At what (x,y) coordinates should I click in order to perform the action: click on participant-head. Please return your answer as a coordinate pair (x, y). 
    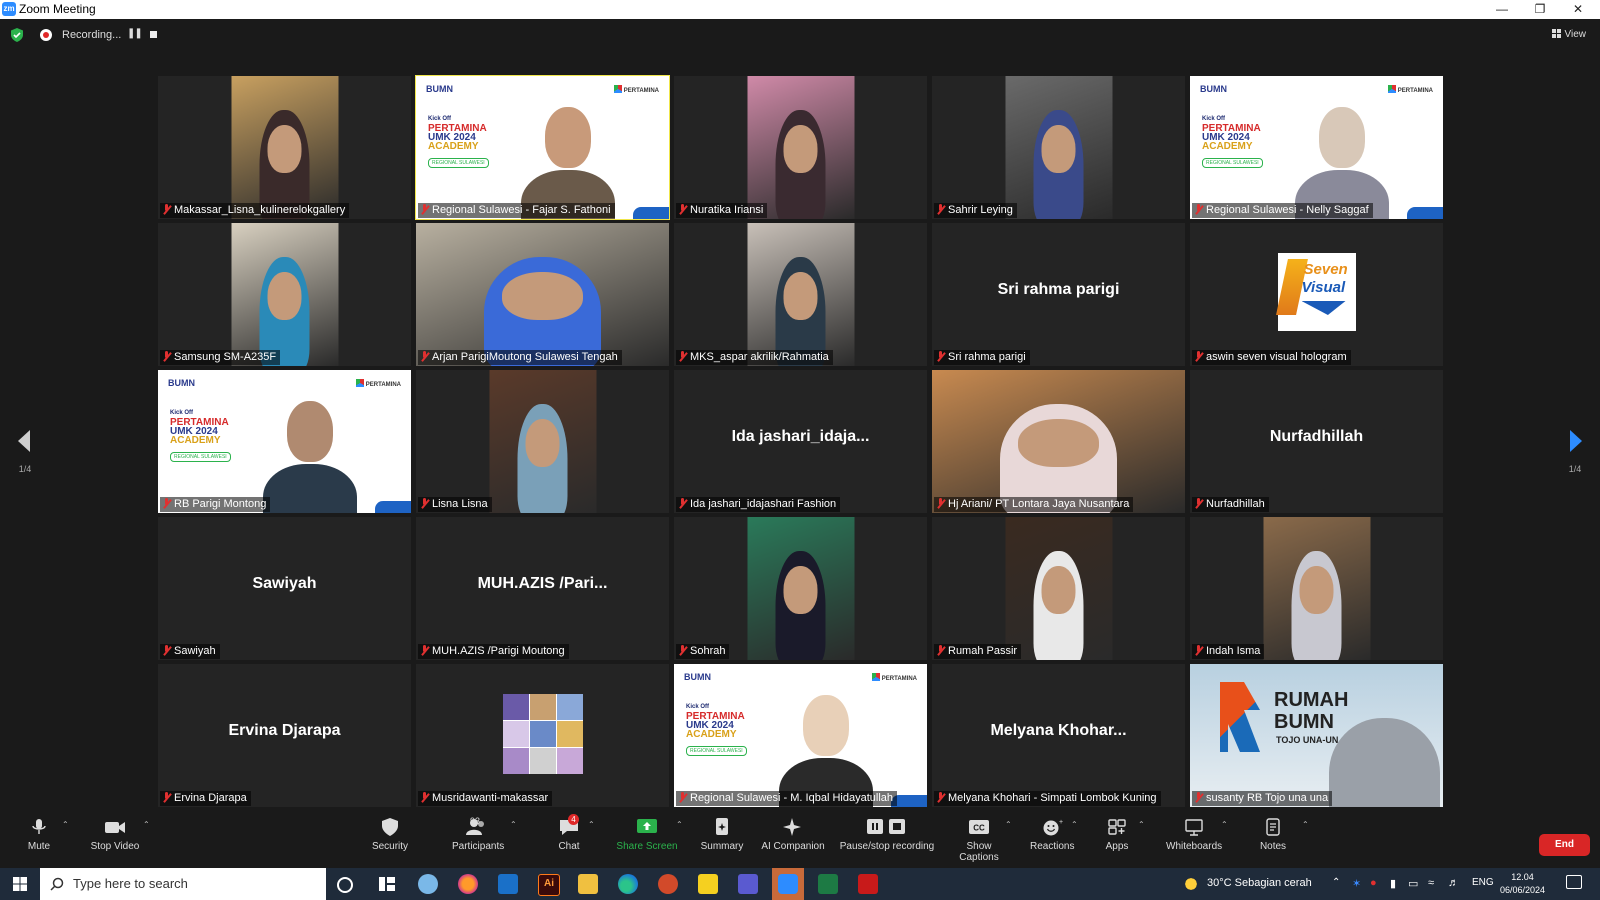
    Looking at the image, I should click on (1058, 149).